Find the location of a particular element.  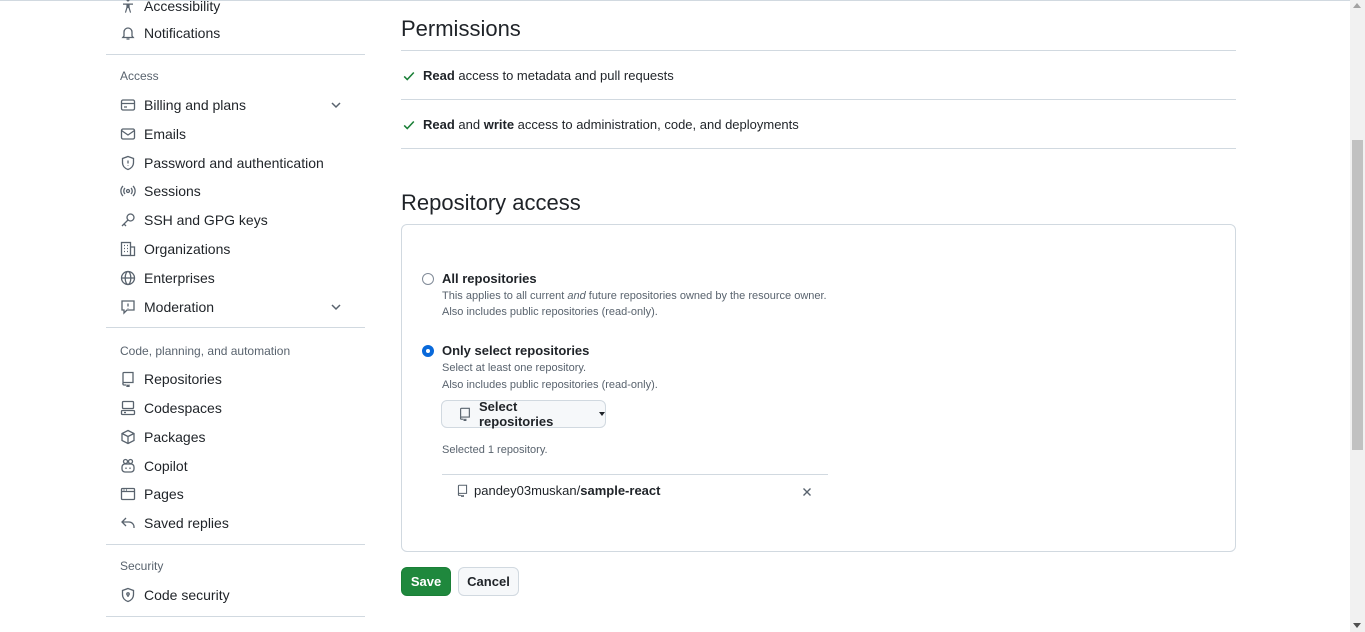

bell-icon is located at coordinates (128, 33).